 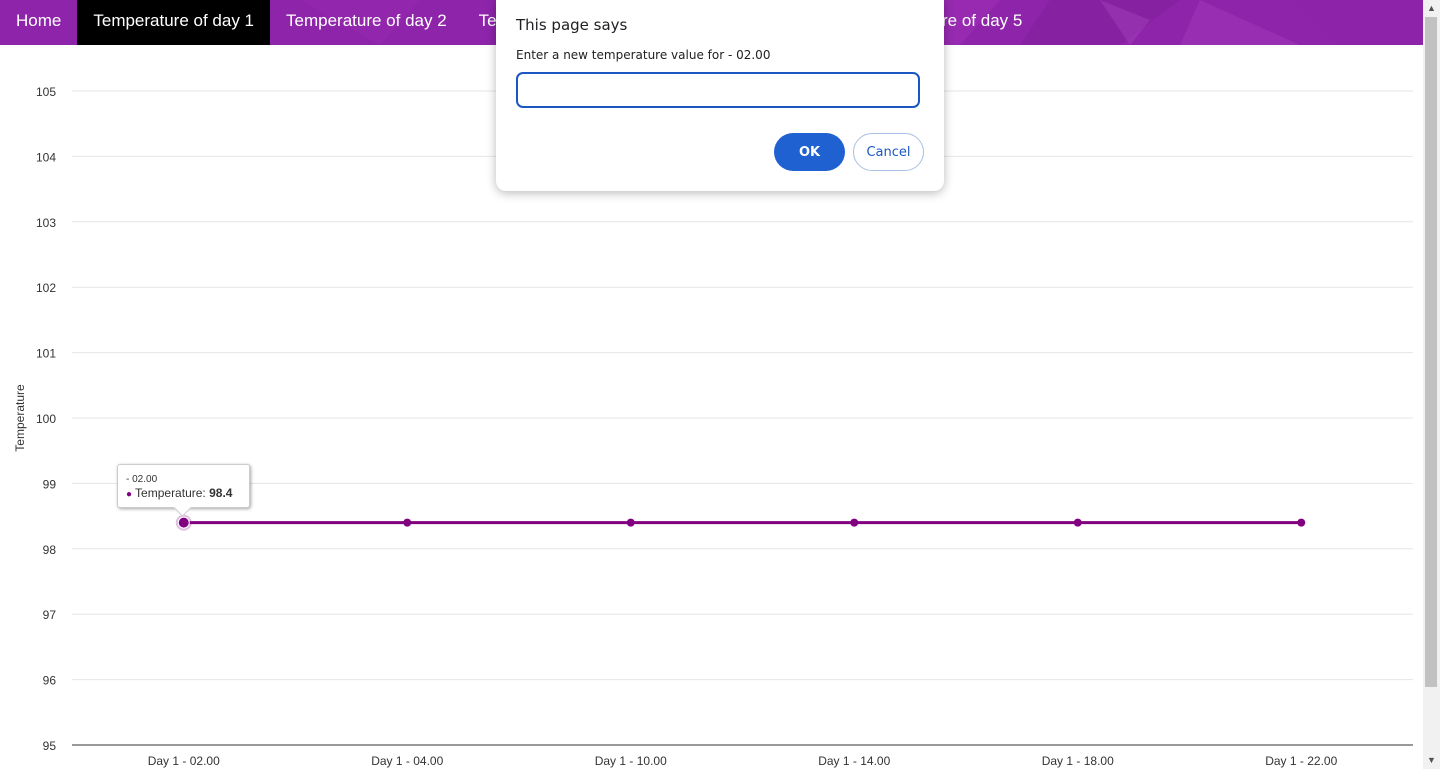 What do you see at coordinates (46, 157) in the screenshot?
I see `y-tick-label: 104` at bounding box center [46, 157].